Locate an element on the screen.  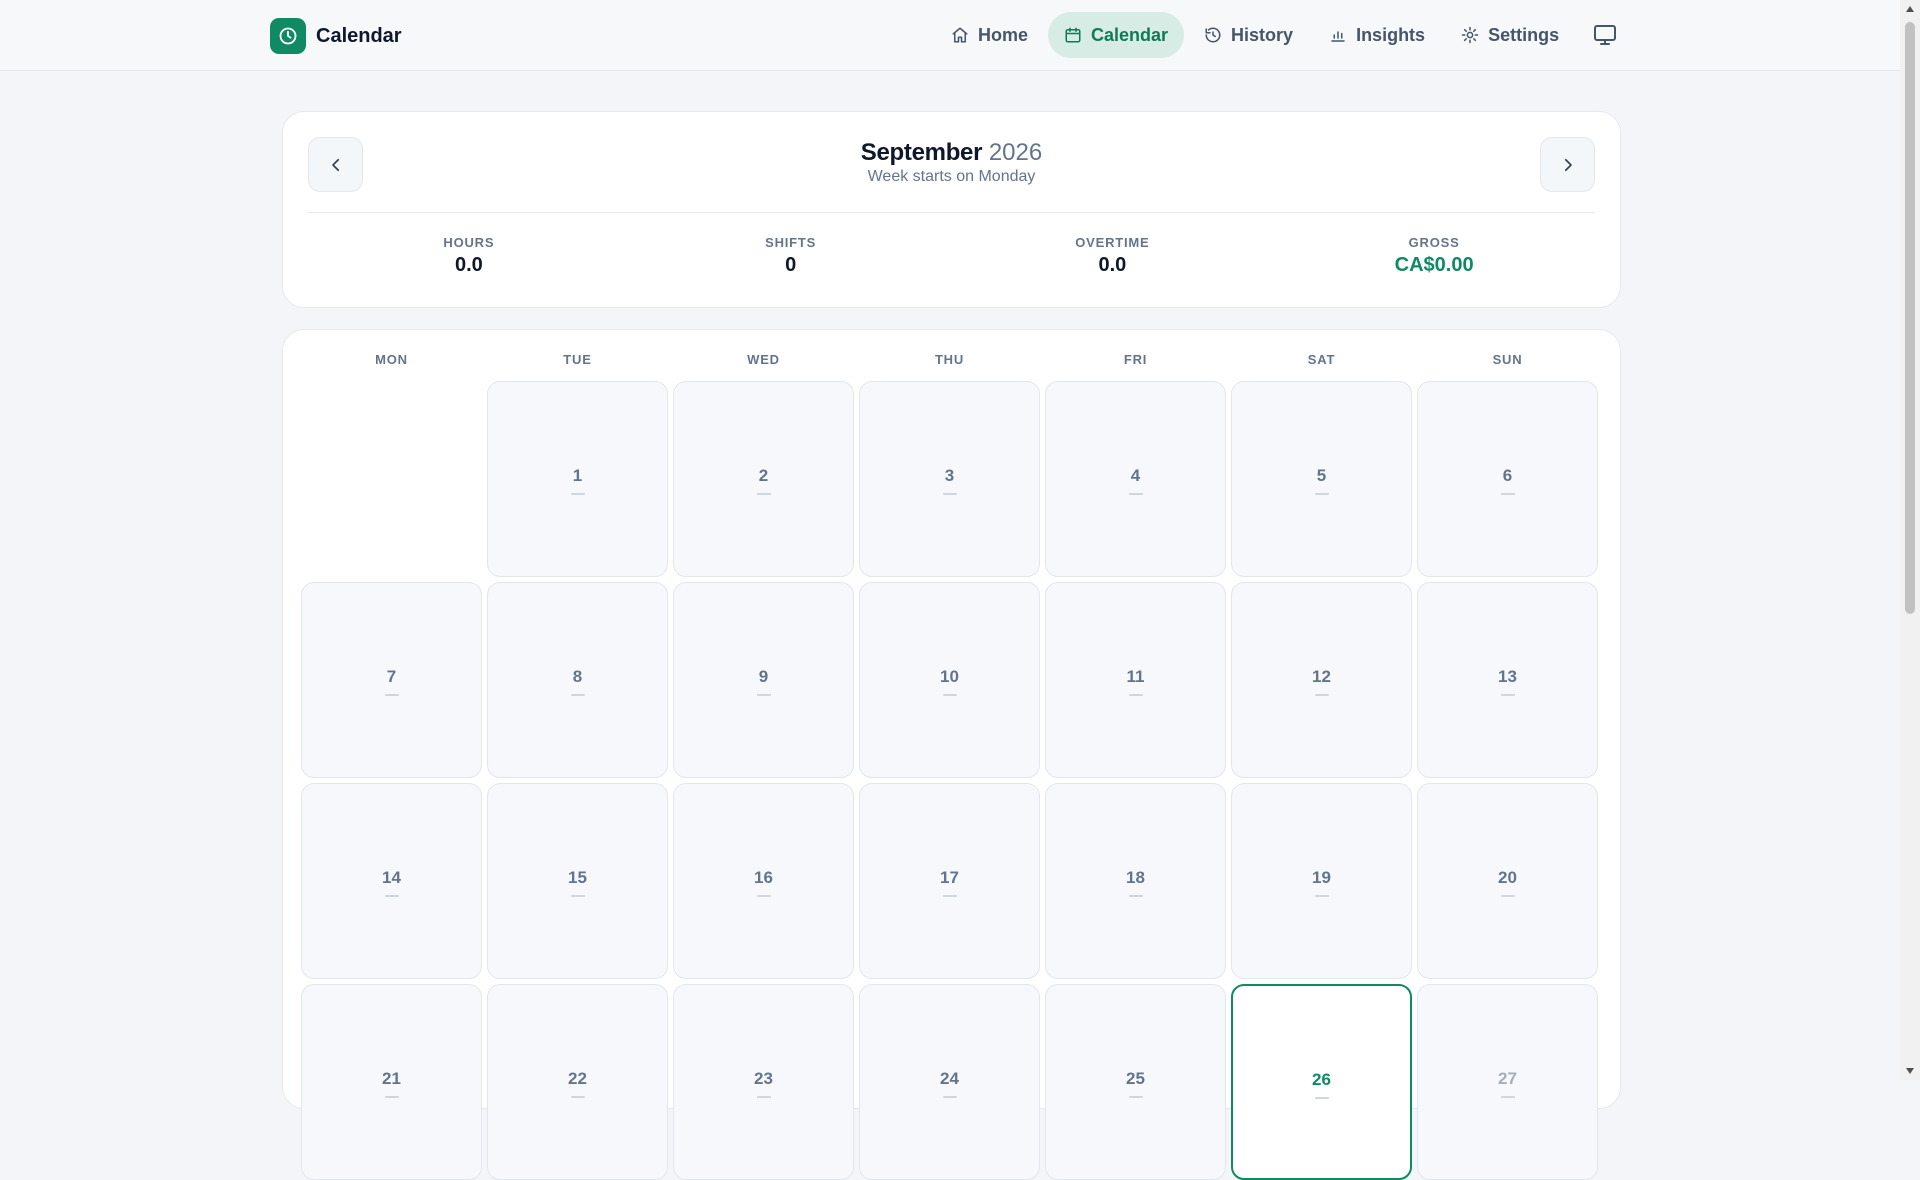
stat-label: OVERTIME is located at coordinates (1112, 242).